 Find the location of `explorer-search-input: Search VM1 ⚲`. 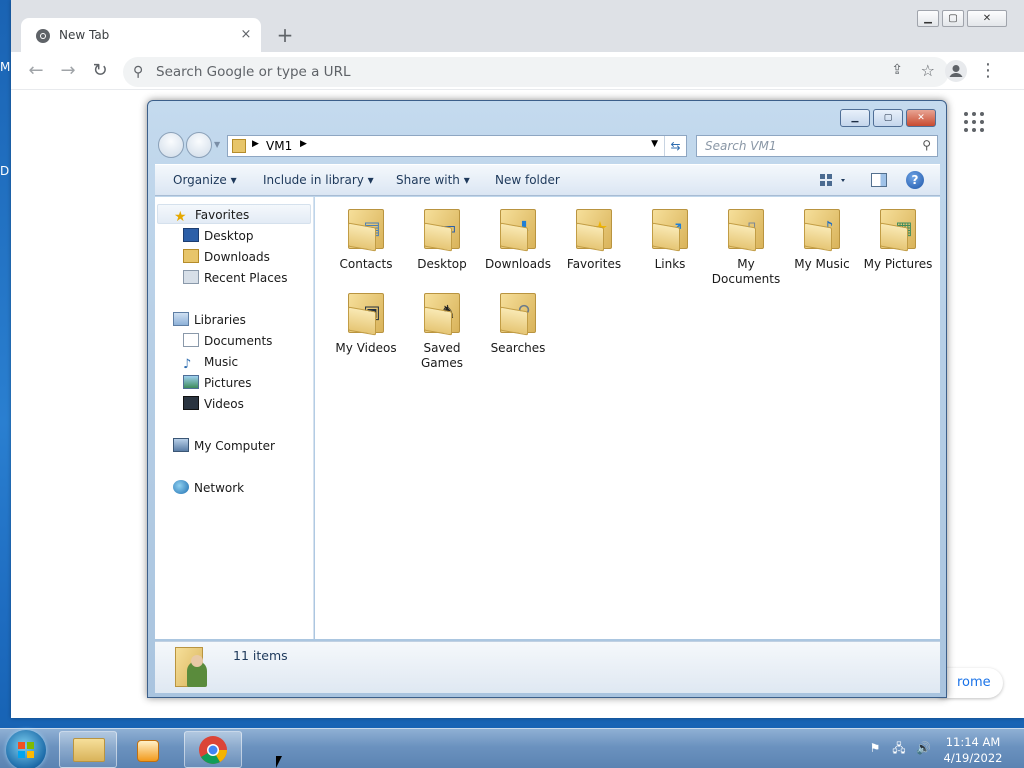

explorer-search-input: Search VM1 ⚲ is located at coordinates (817, 146).